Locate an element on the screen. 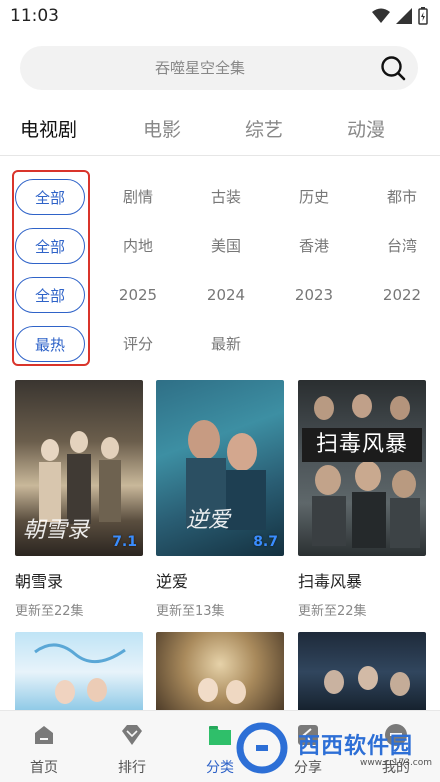 The image size is (440, 782). rating-score: 8.7 is located at coordinates (265, 542).